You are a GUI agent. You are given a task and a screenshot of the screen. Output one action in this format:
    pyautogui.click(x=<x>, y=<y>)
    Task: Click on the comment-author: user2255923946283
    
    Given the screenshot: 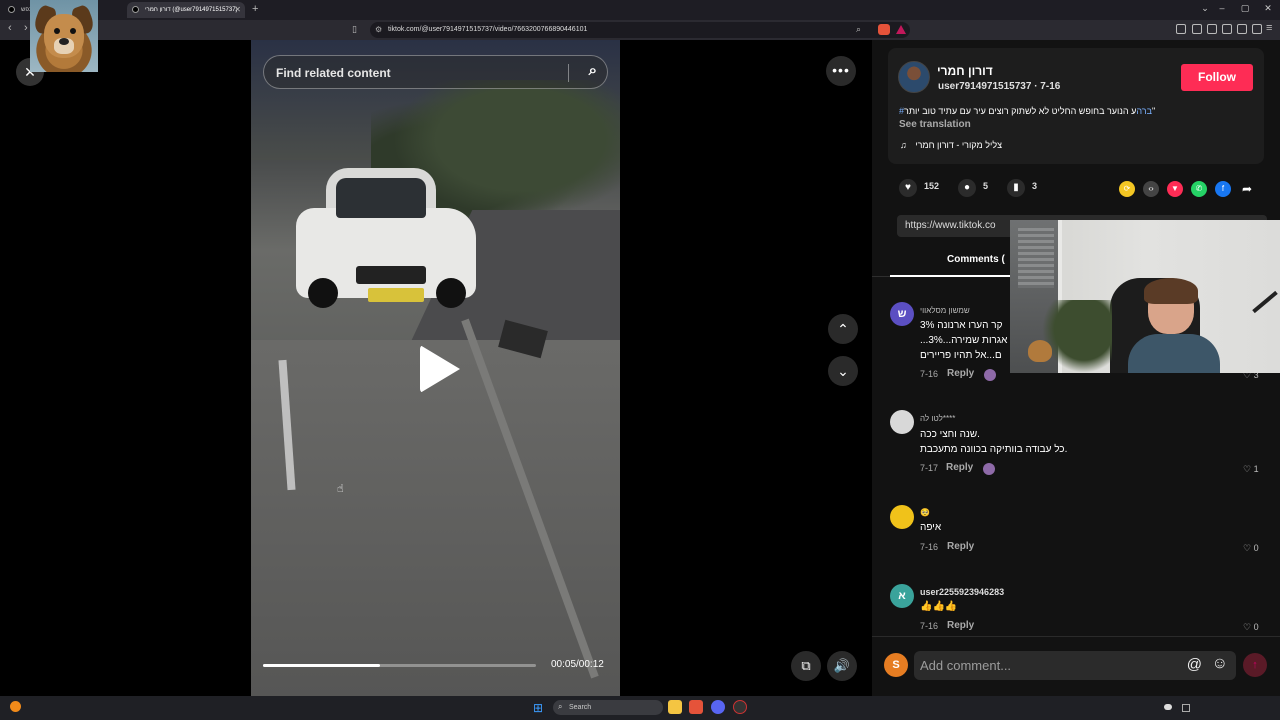 What is the action you would take?
    pyautogui.click(x=962, y=592)
    